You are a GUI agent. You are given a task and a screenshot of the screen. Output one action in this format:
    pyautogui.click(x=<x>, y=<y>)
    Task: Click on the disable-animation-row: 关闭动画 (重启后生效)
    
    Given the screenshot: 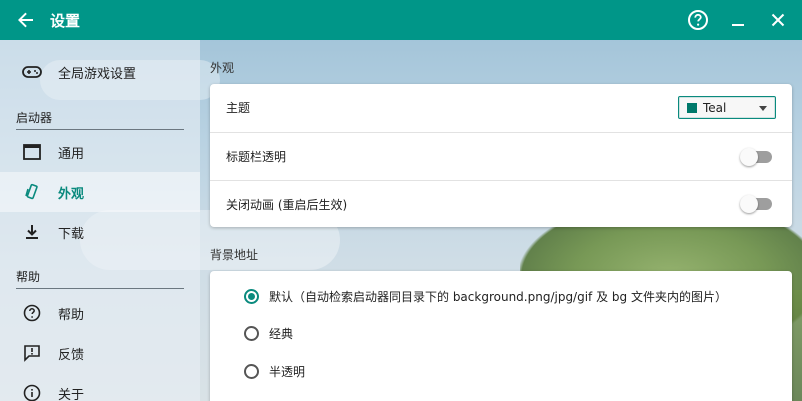 What is the action you would take?
    pyautogui.click(x=501, y=204)
    